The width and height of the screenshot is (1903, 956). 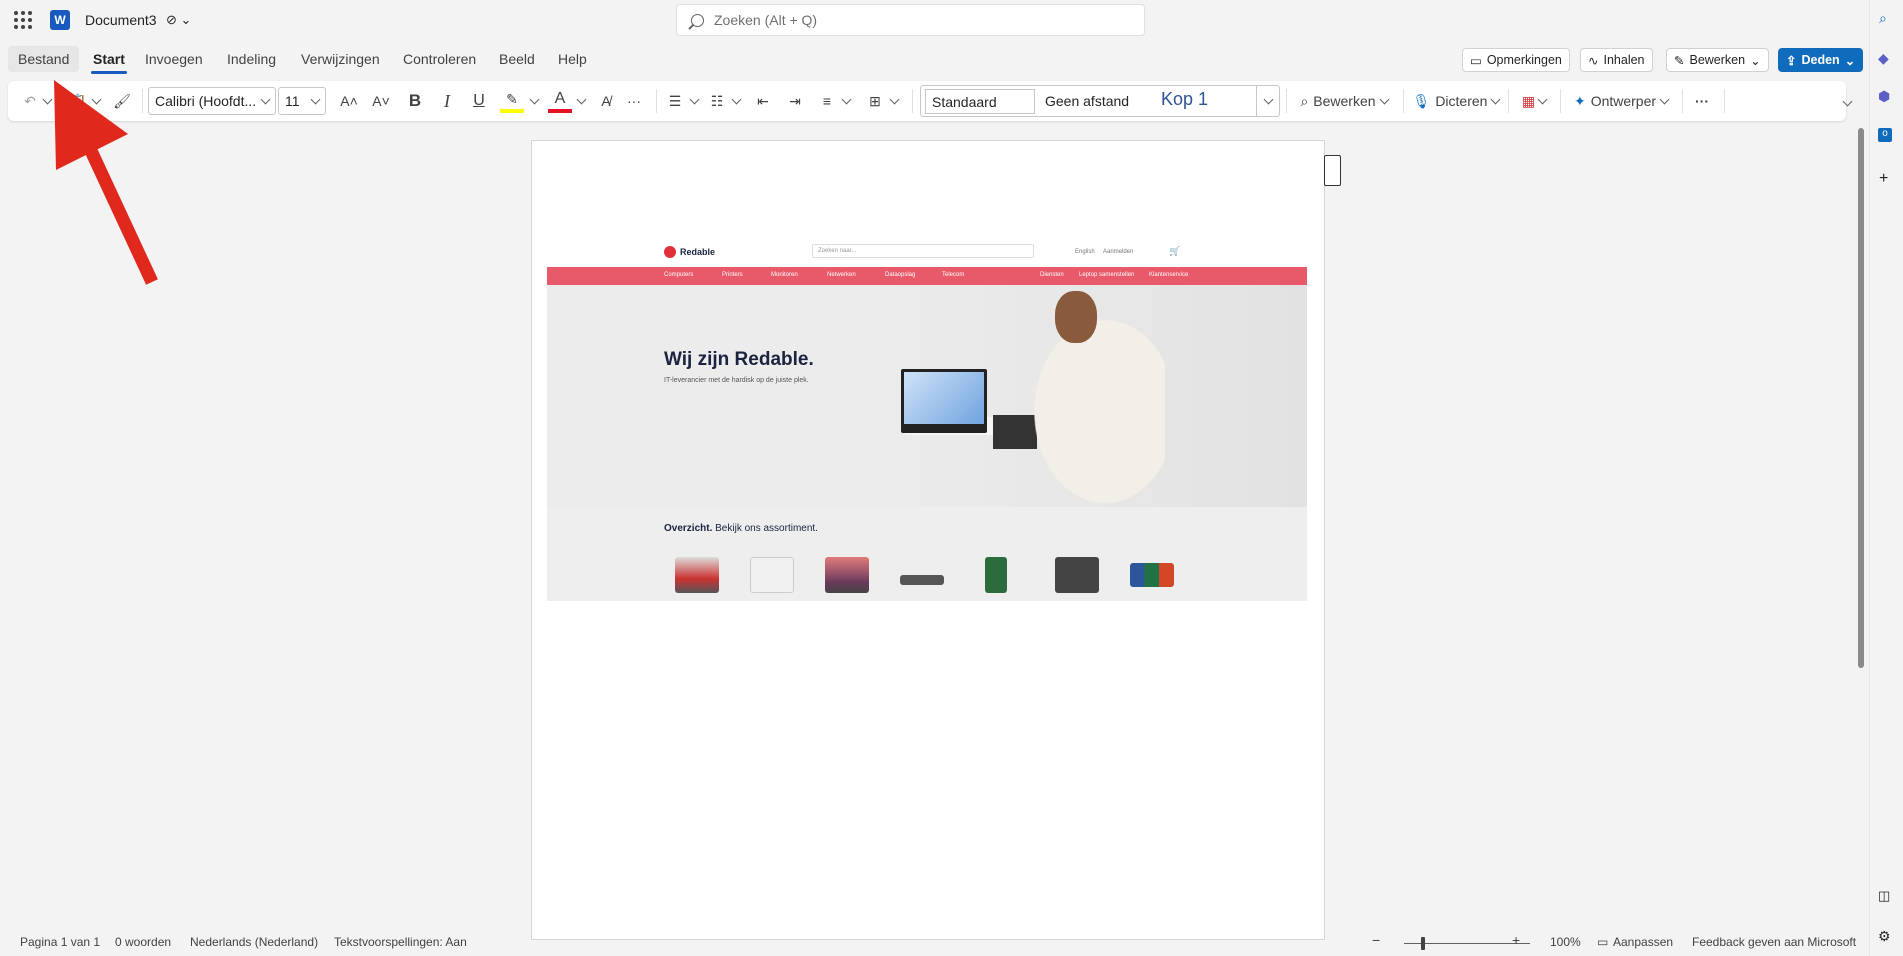 I want to click on increase-indent-icon: ⇥, so click(x=795, y=101).